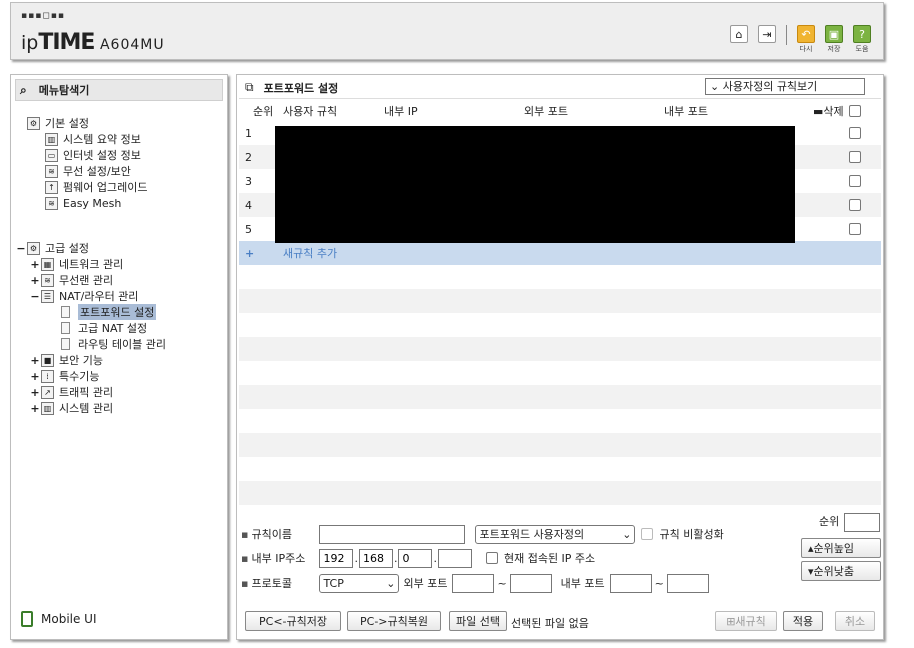  Describe the element at coordinates (687, 583) in the screenshot. I see `internal-port-end` at that location.